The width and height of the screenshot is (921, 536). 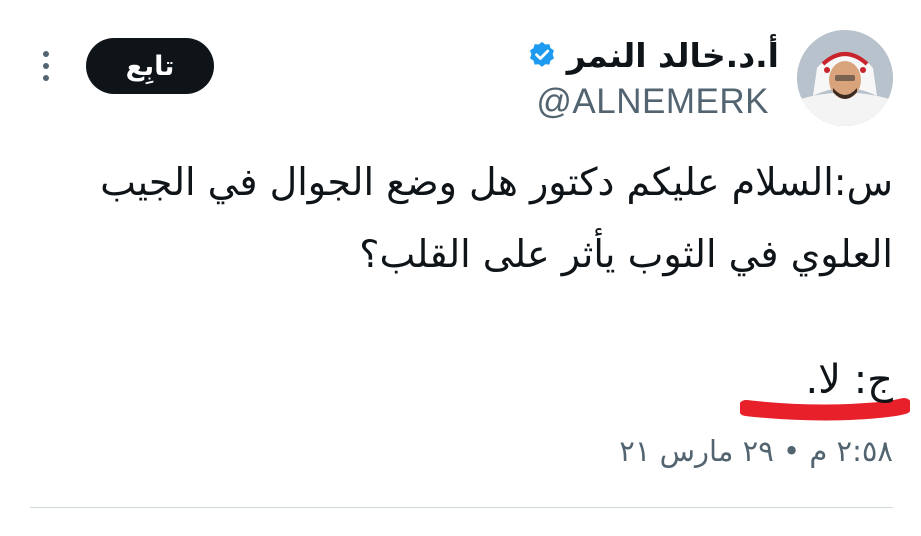 What do you see at coordinates (652, 102) in the screenshot?
I see `author-handle: @ALNEMERK` at bounding box center [652, 102].